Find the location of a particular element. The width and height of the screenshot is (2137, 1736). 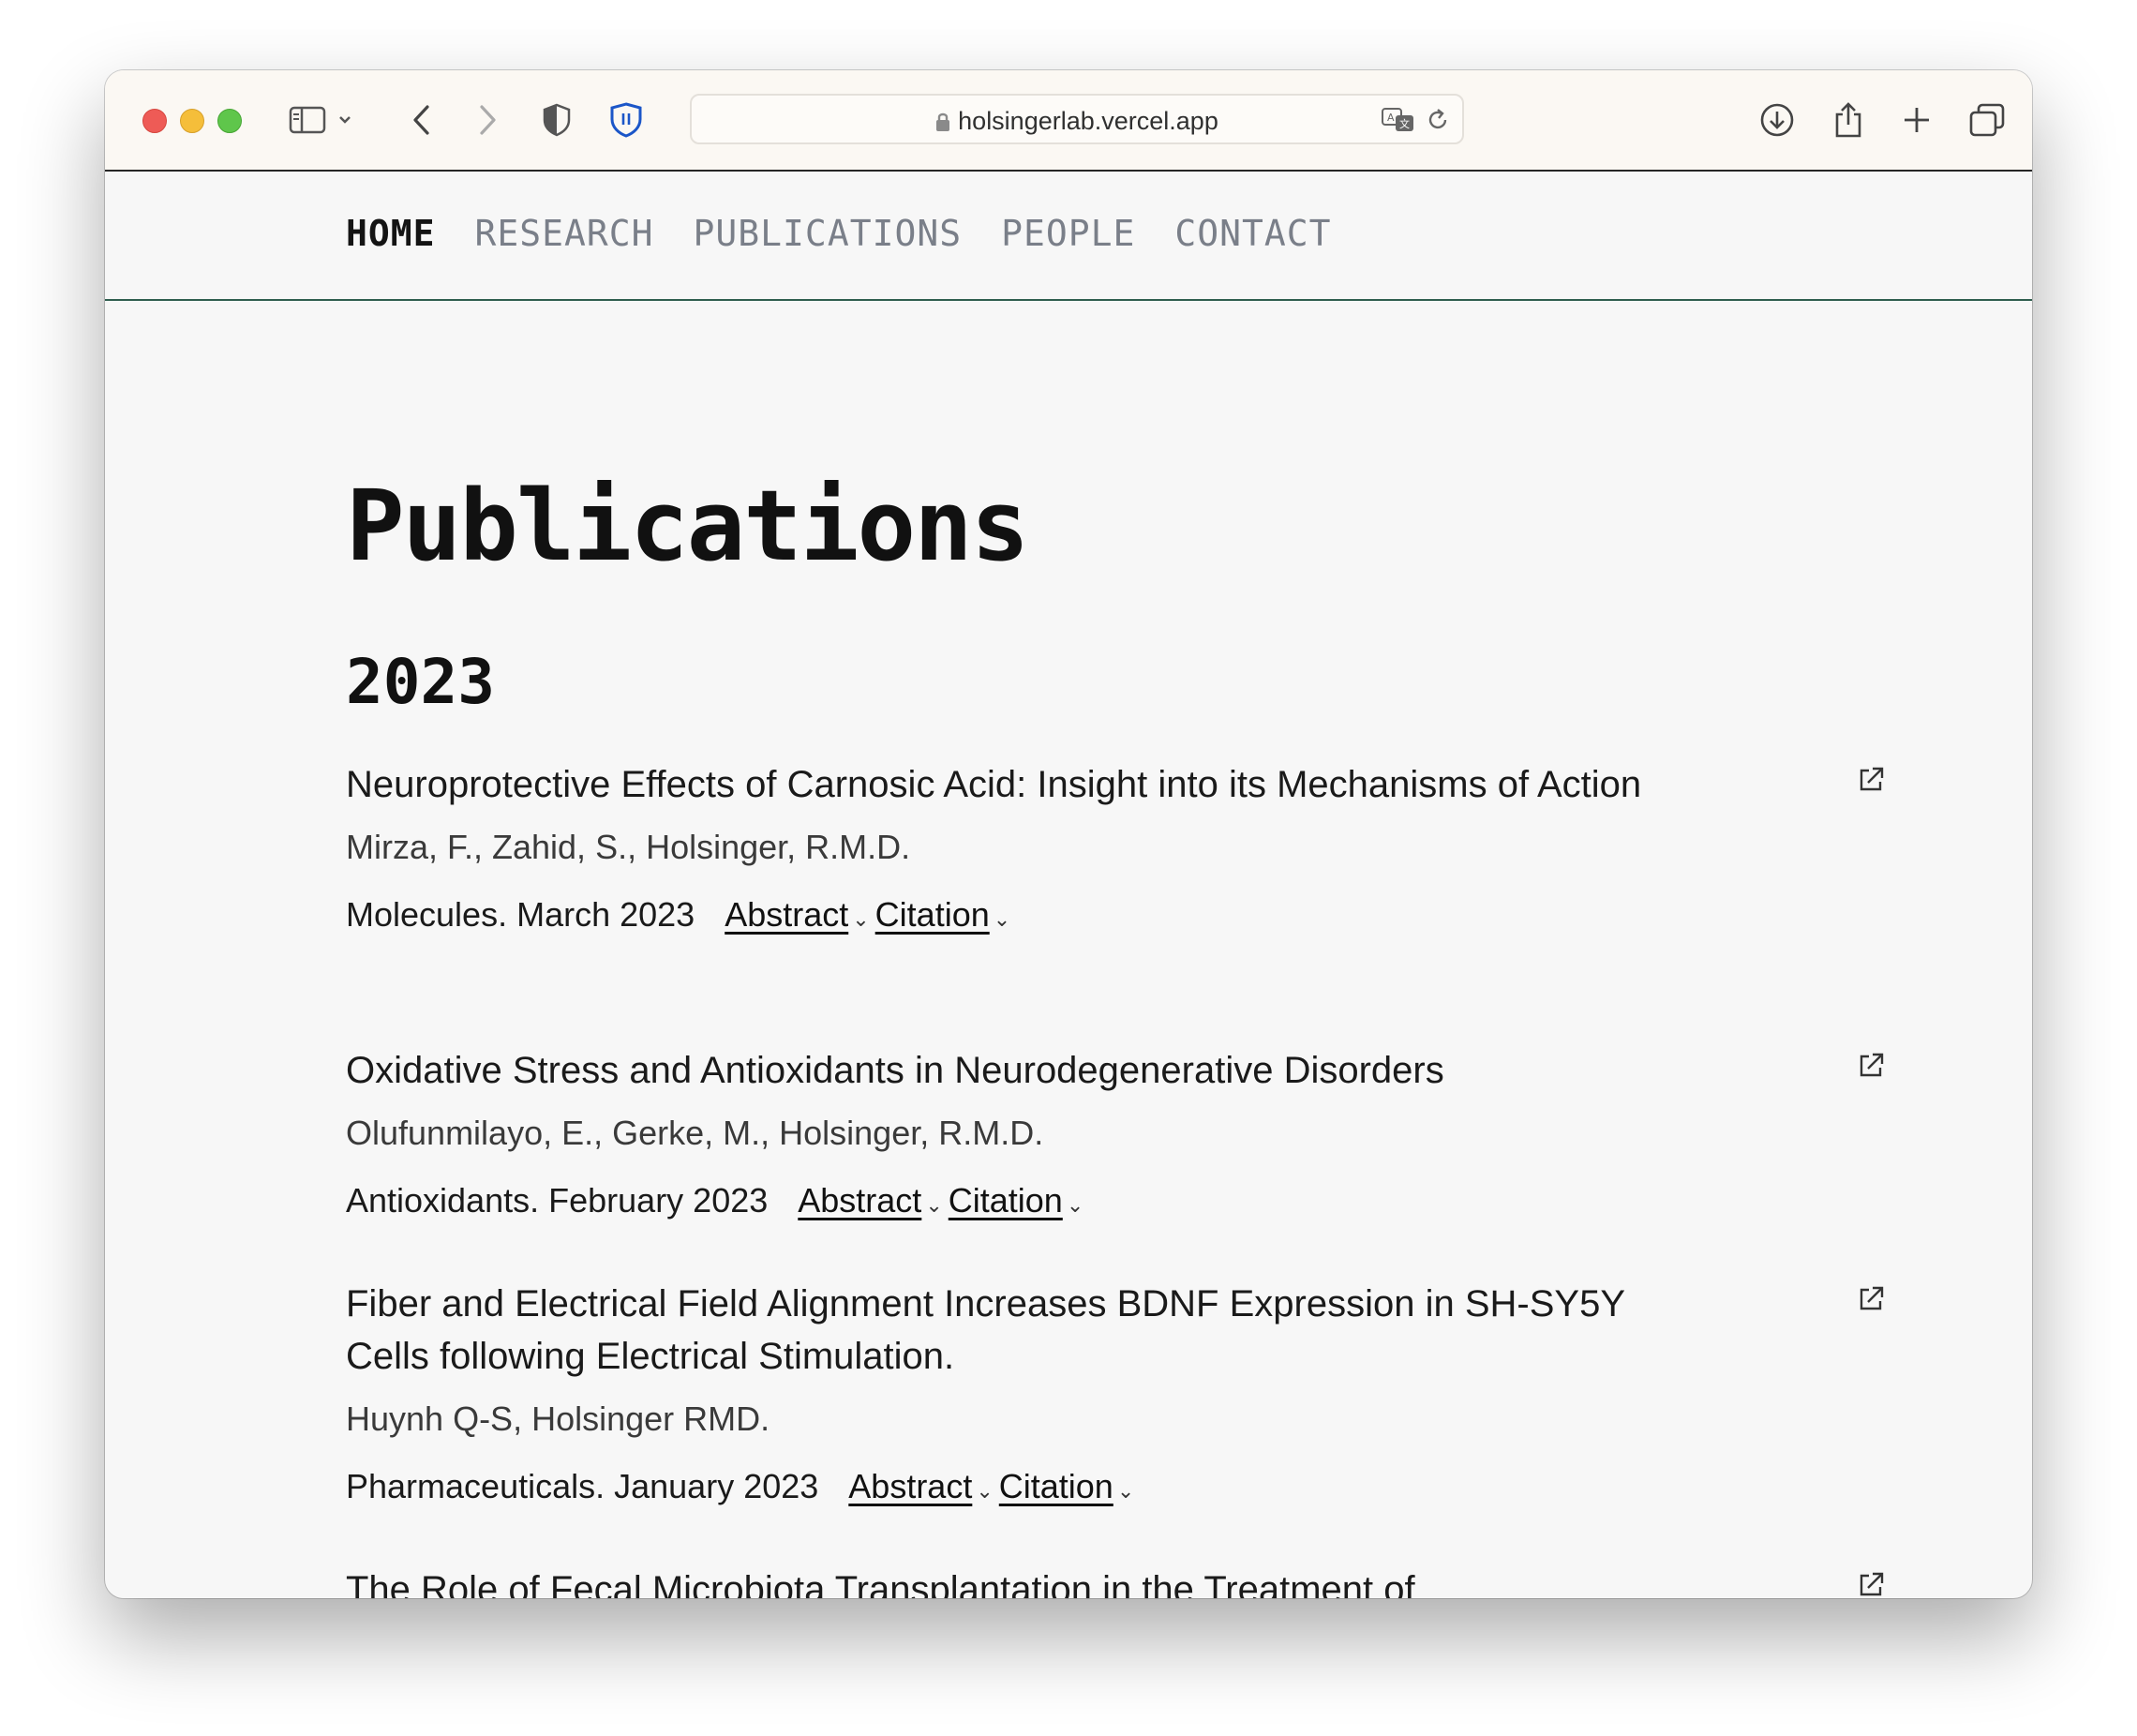

nav-people: PEOPLE is located at coordinates (1068, 234).